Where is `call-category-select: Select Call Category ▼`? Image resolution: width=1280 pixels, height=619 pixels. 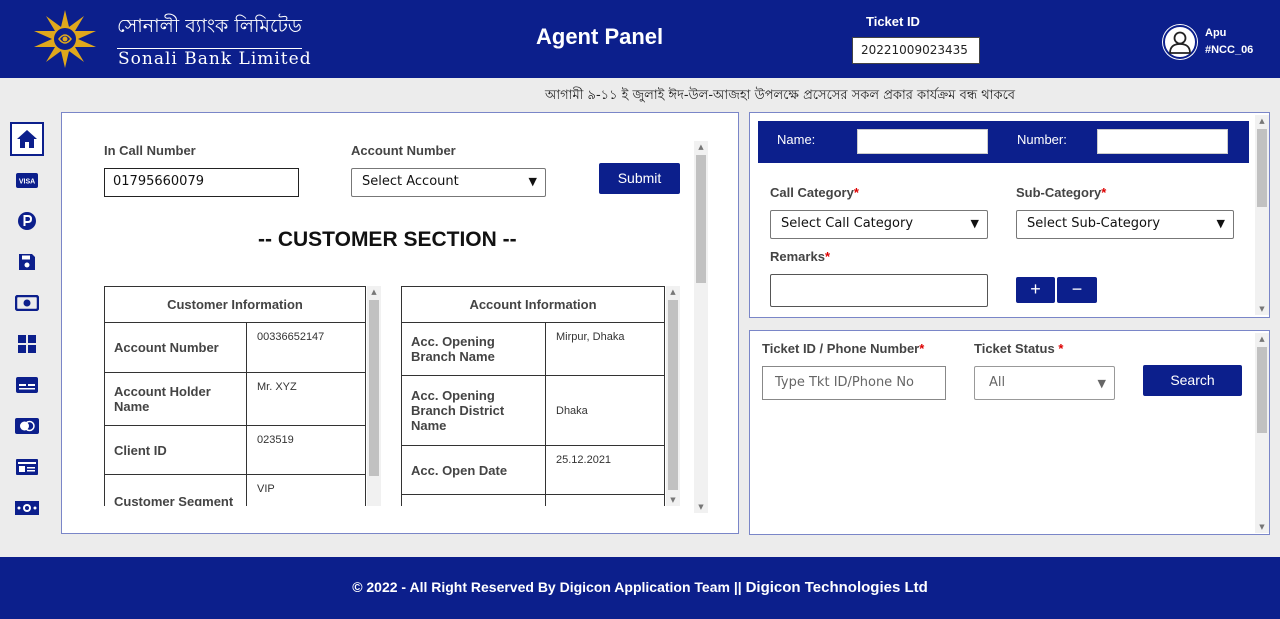
call-category-select: Select Call Category ▼ is located at coordinates (879, 224).